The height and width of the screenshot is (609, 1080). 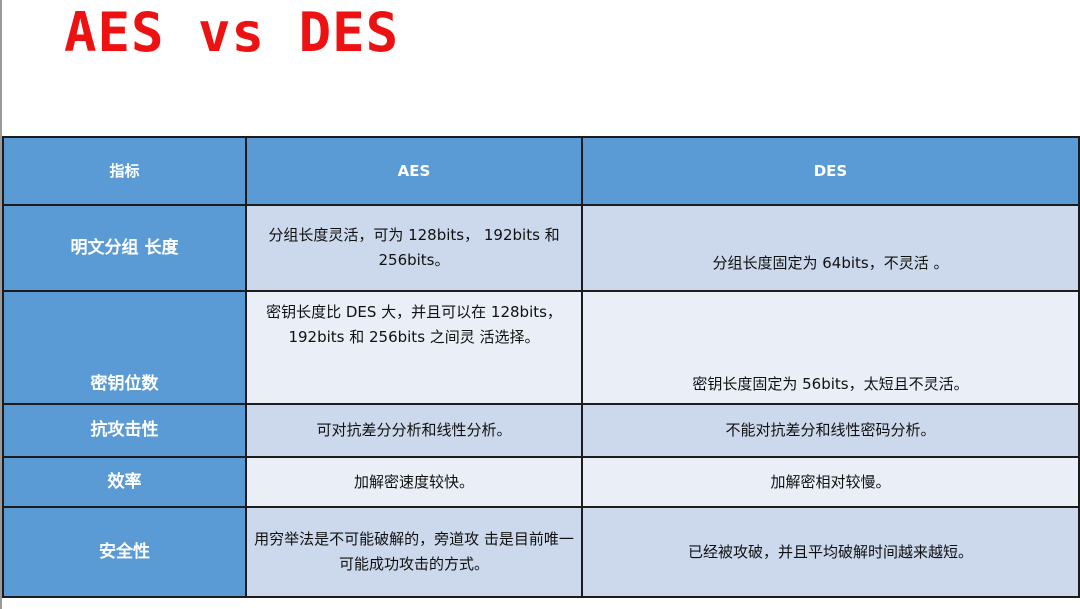 I want to click on header-indicator: 指标, so click(x=124, y=171).